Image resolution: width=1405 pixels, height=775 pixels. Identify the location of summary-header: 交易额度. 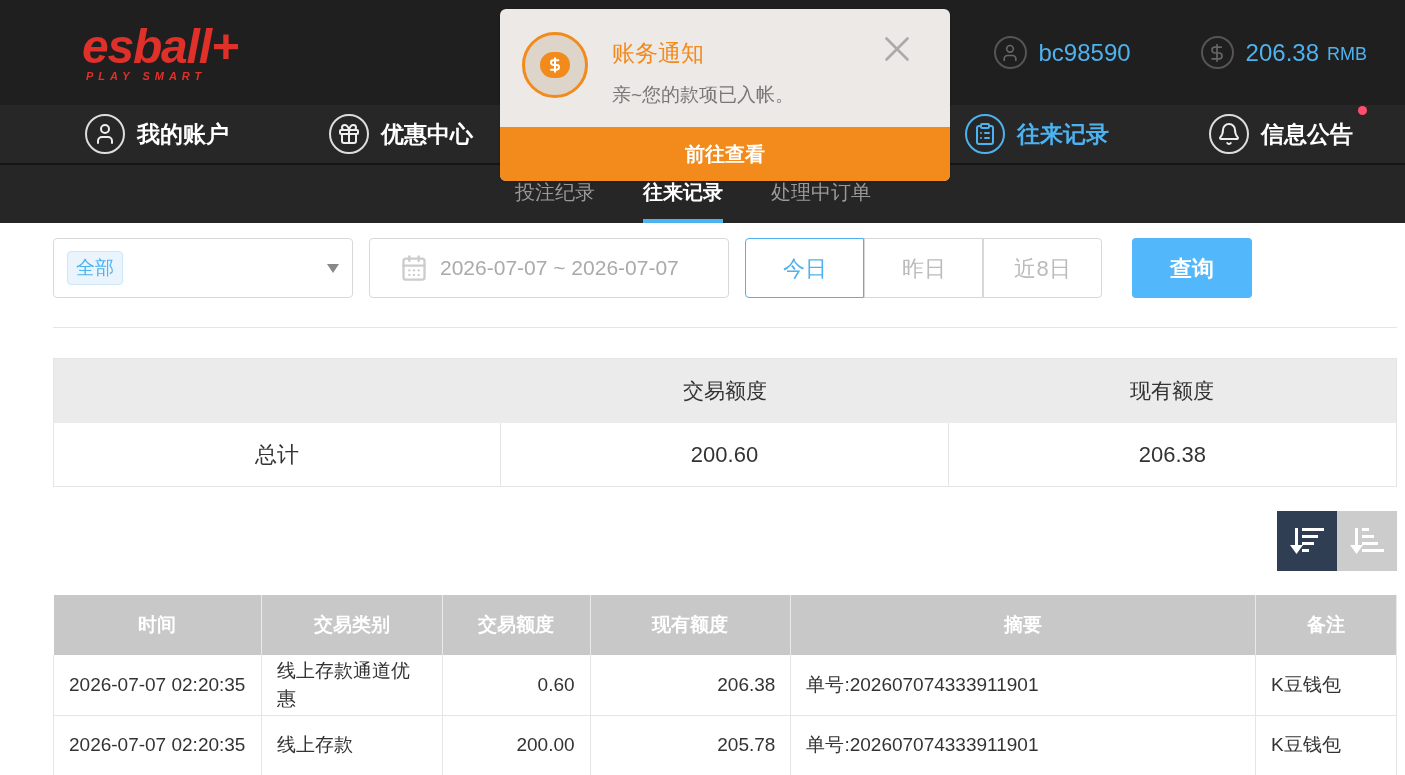
(725, 391).